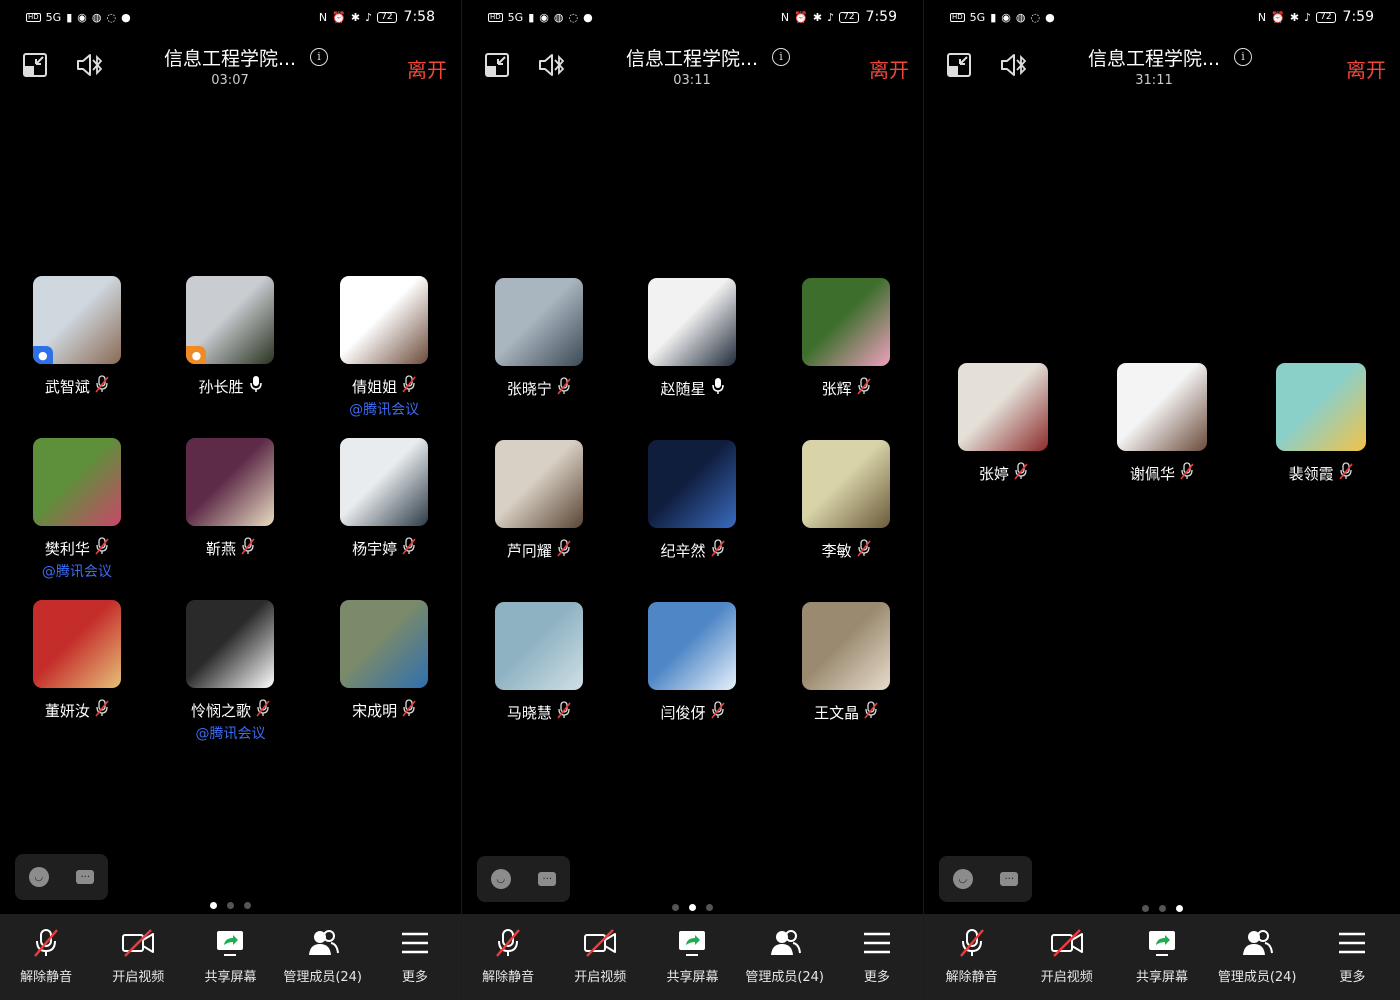 Image resolution: width=1400 pixels, height=1000 pixels. I want to click on participant-name-row: 靳燕, so click(230, 548).